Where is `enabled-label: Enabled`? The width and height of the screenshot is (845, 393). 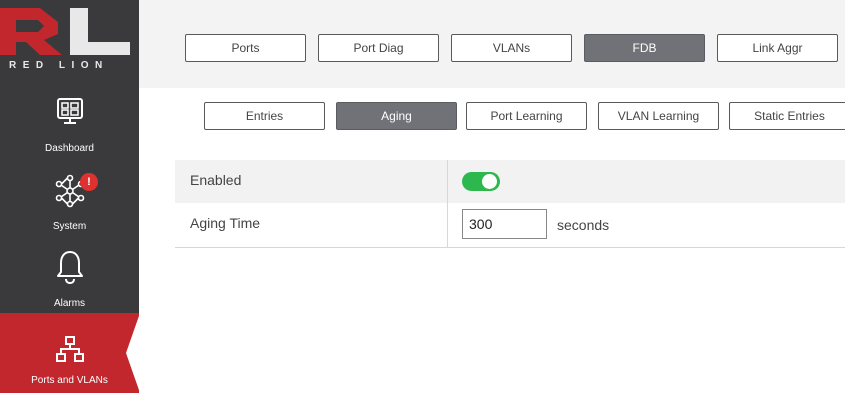
enabled-label: Enabled is located at coordinates (216, 180).